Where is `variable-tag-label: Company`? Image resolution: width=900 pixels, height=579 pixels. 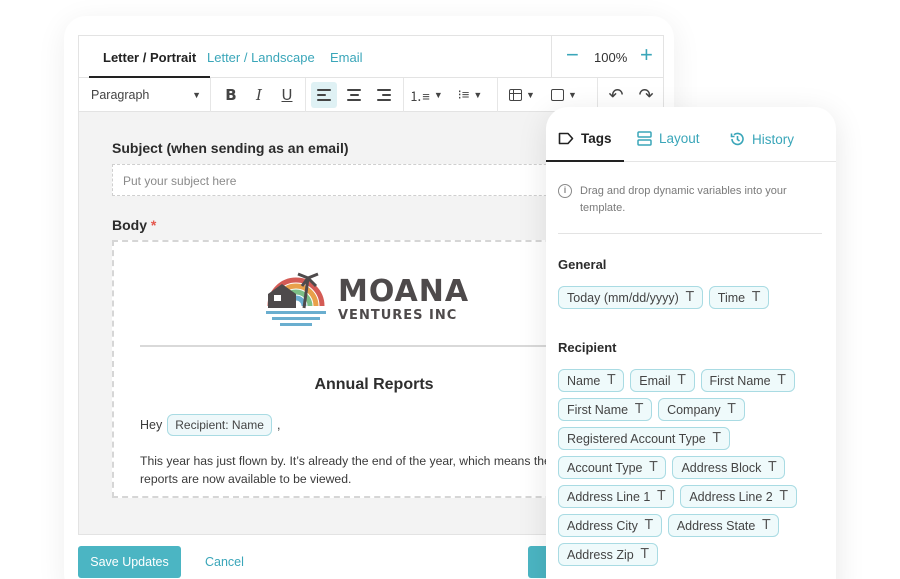 variable-tag-label: Company is located at coordinates (694, 409).